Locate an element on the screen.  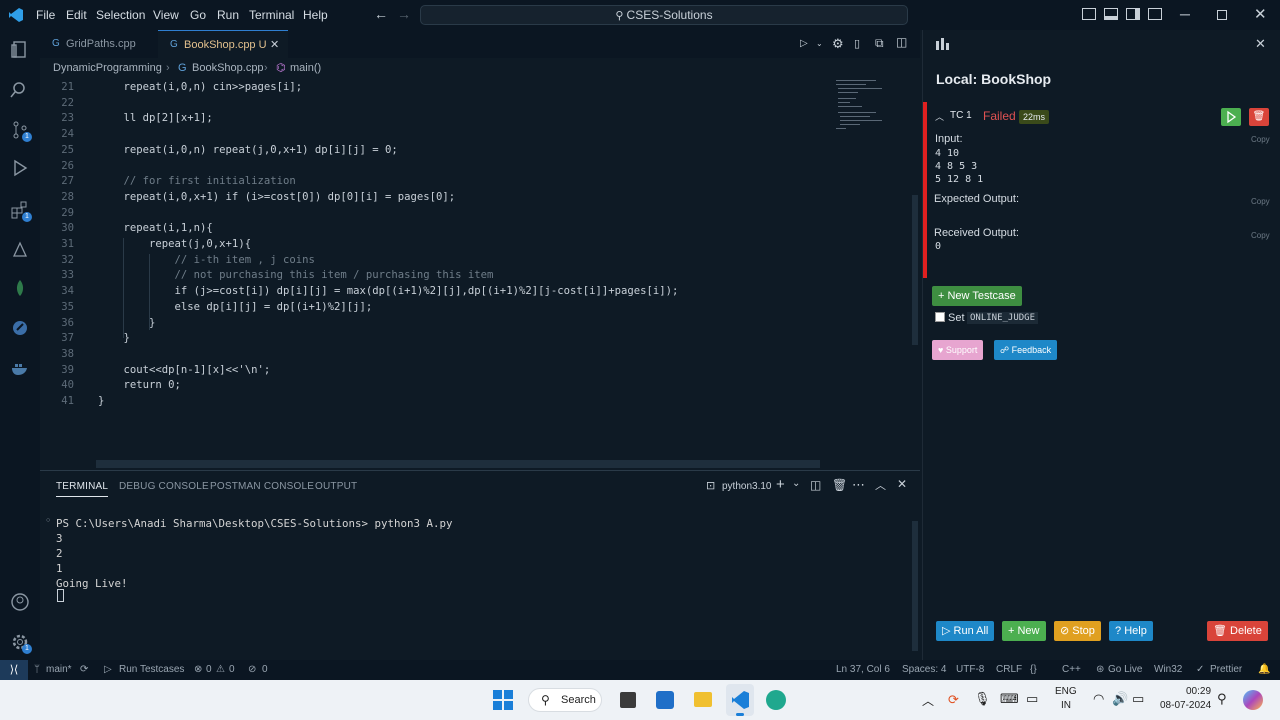
mongodb-leaf-icon is located at coordinates (20, 288).